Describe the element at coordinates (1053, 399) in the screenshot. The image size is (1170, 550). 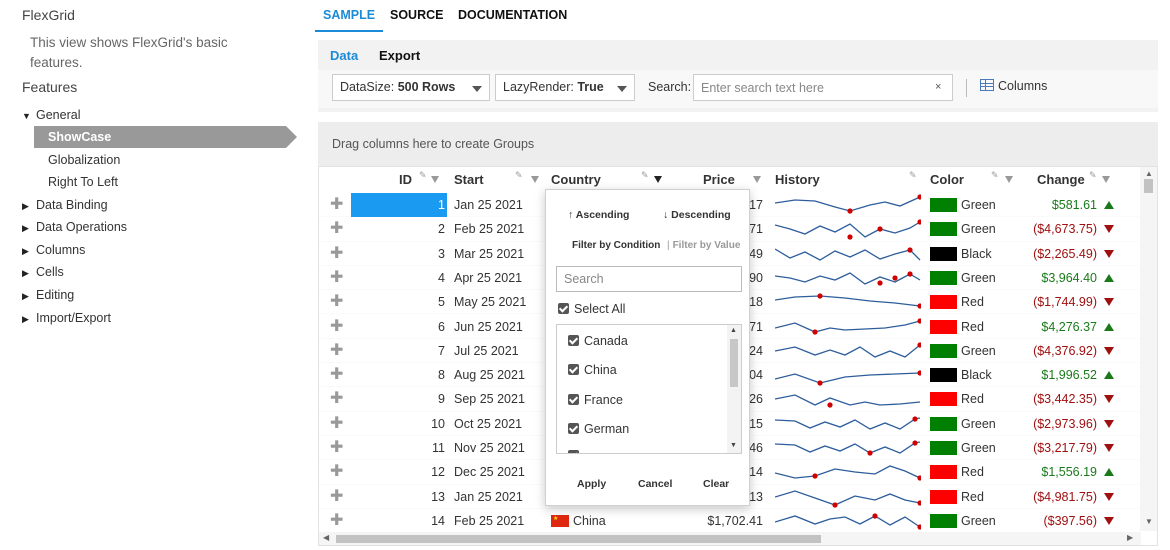
I see `cell-change: ($3,442.35)` at that location.